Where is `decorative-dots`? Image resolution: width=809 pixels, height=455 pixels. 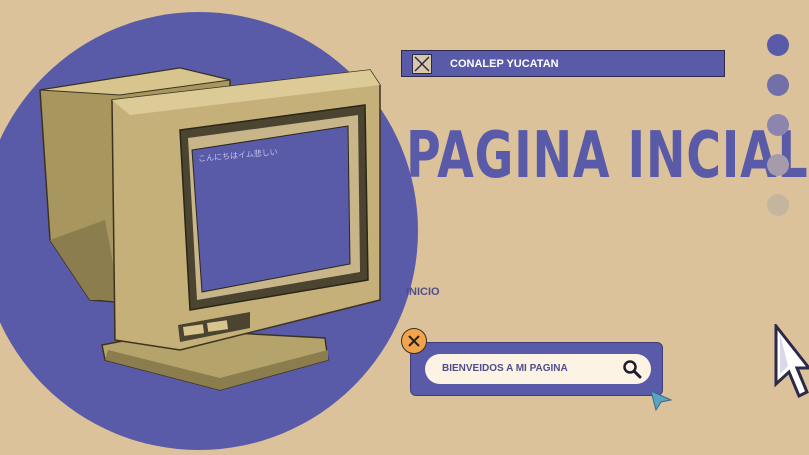 decorative-dots is located at coordinates (778, 134).